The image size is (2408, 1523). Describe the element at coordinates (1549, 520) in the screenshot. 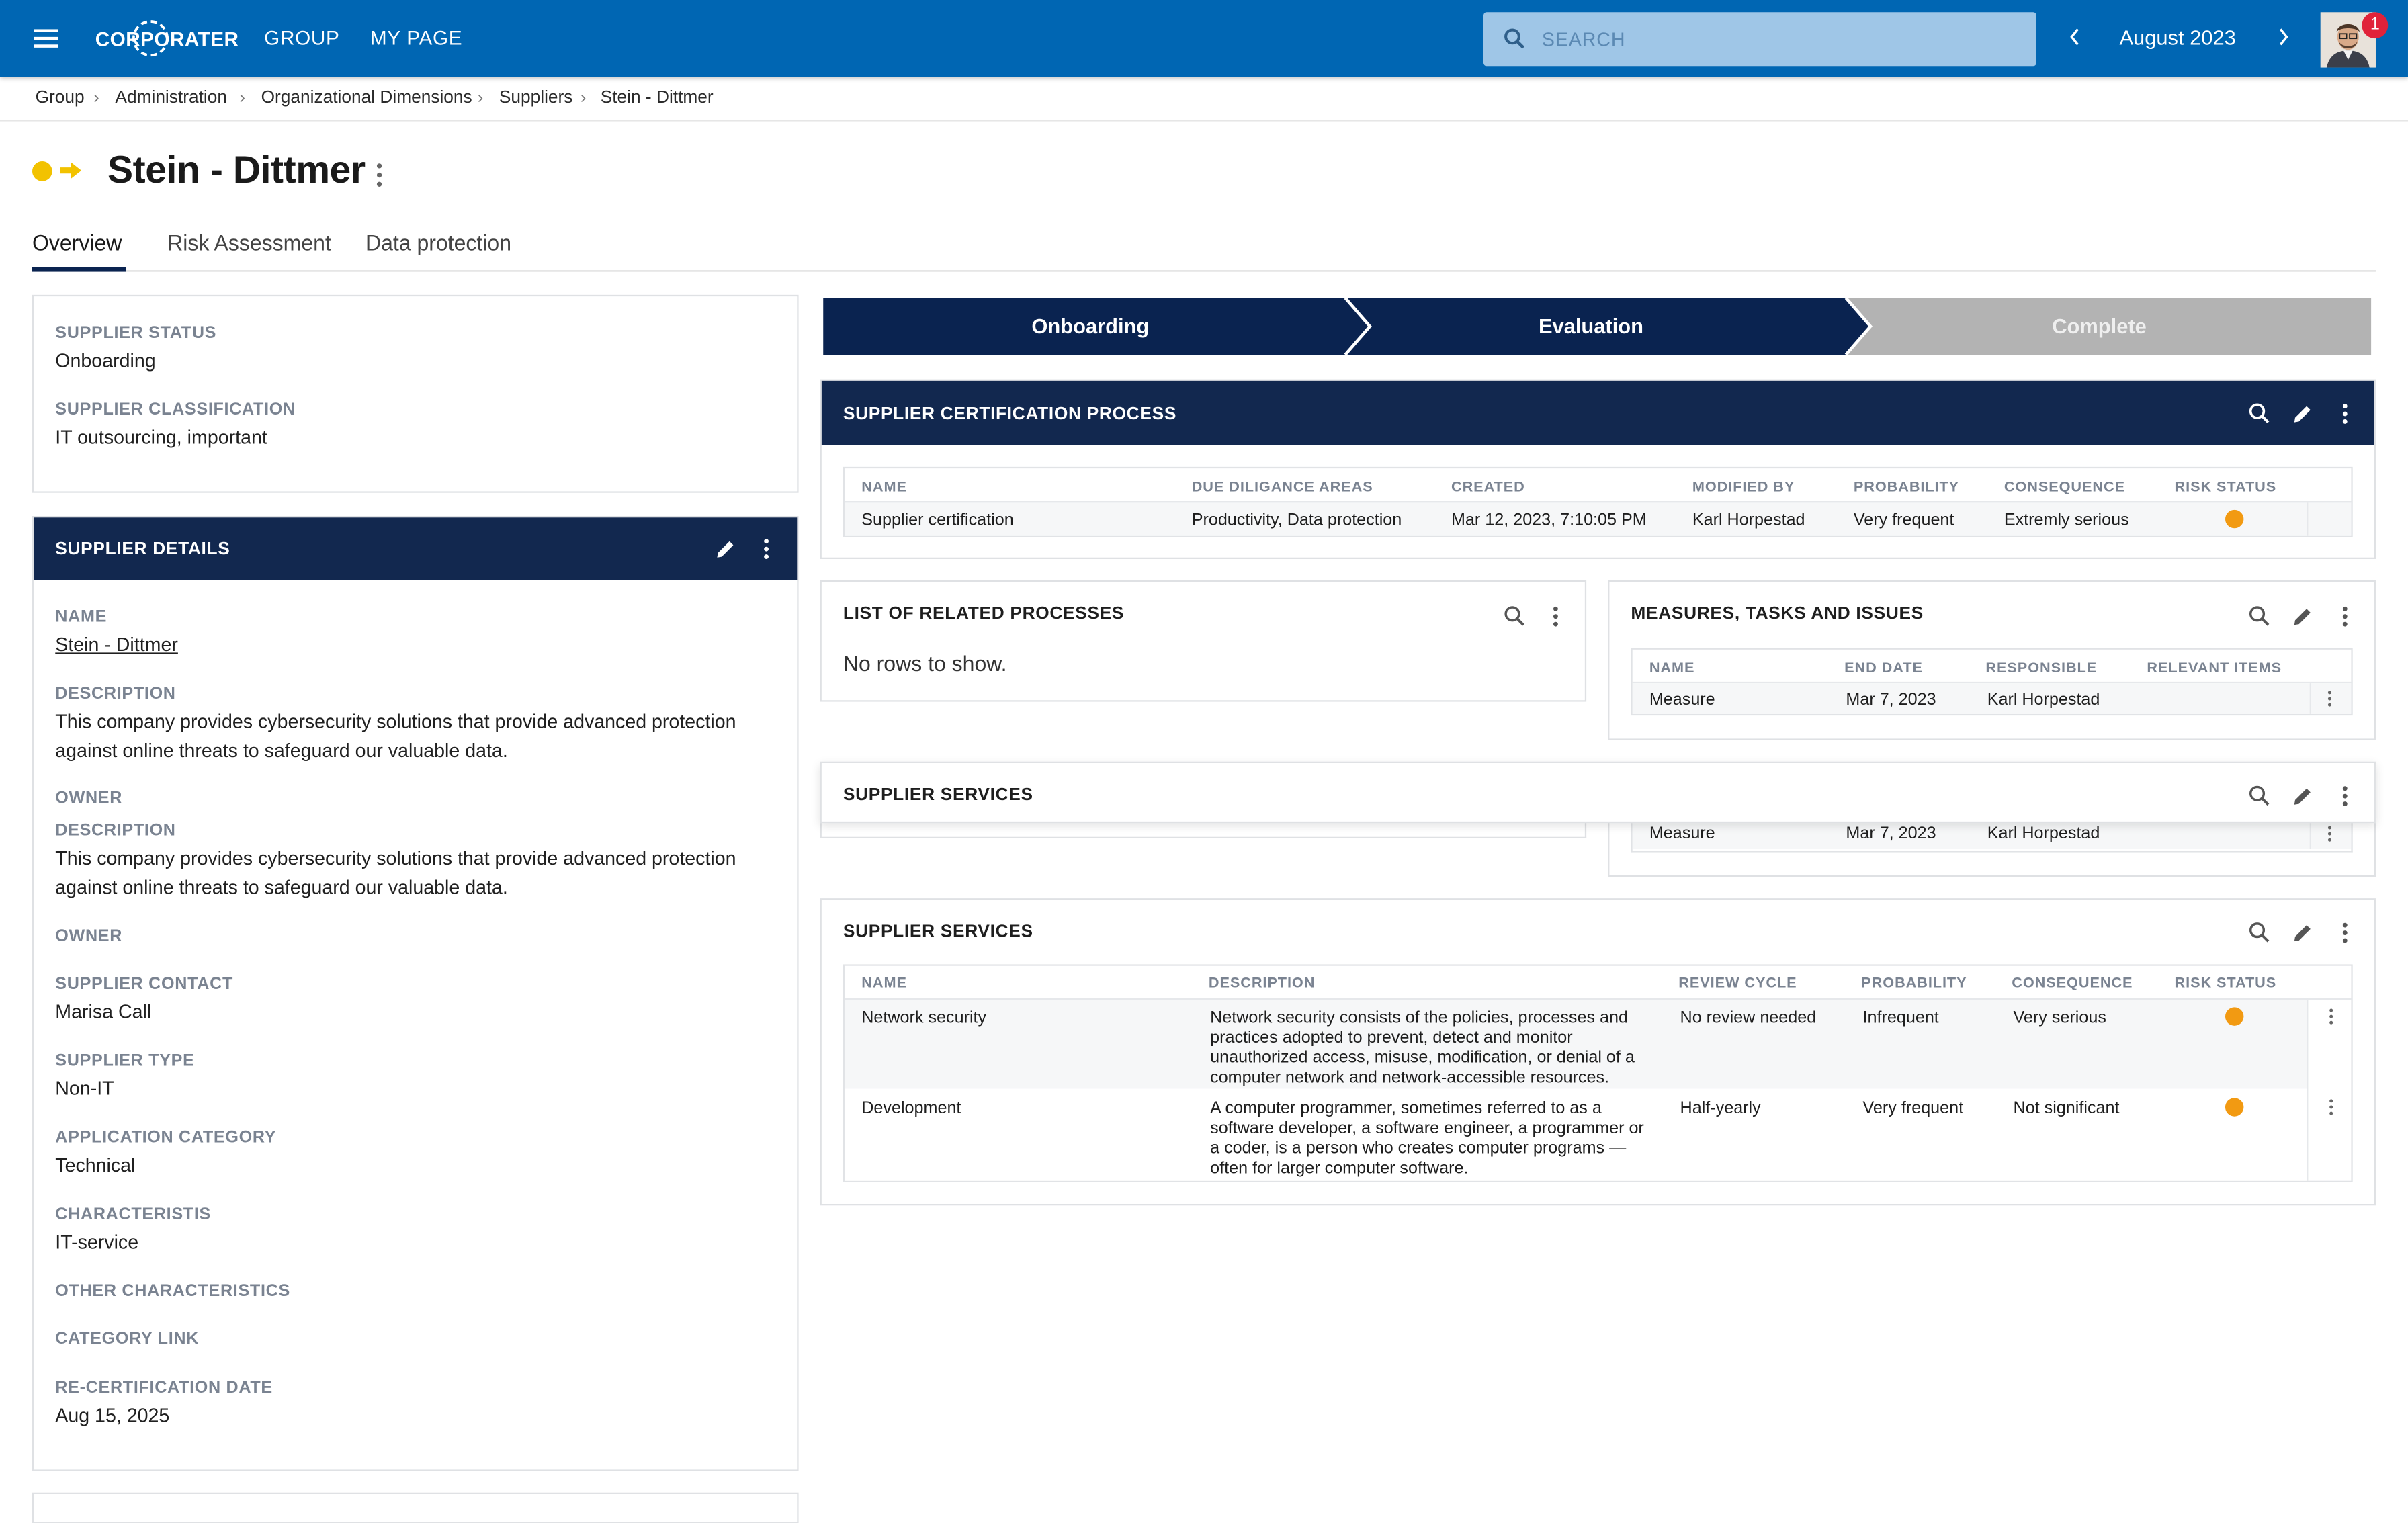

I see `cell-created: Mar 12, 2023, 7:10:05 PM` at that location.